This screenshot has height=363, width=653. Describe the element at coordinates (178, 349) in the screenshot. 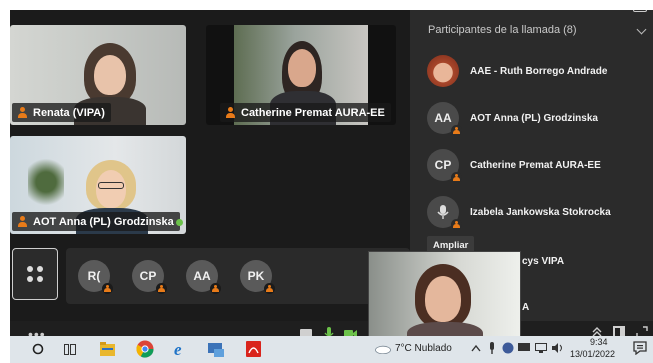

I see `svg-text: e` at that location.